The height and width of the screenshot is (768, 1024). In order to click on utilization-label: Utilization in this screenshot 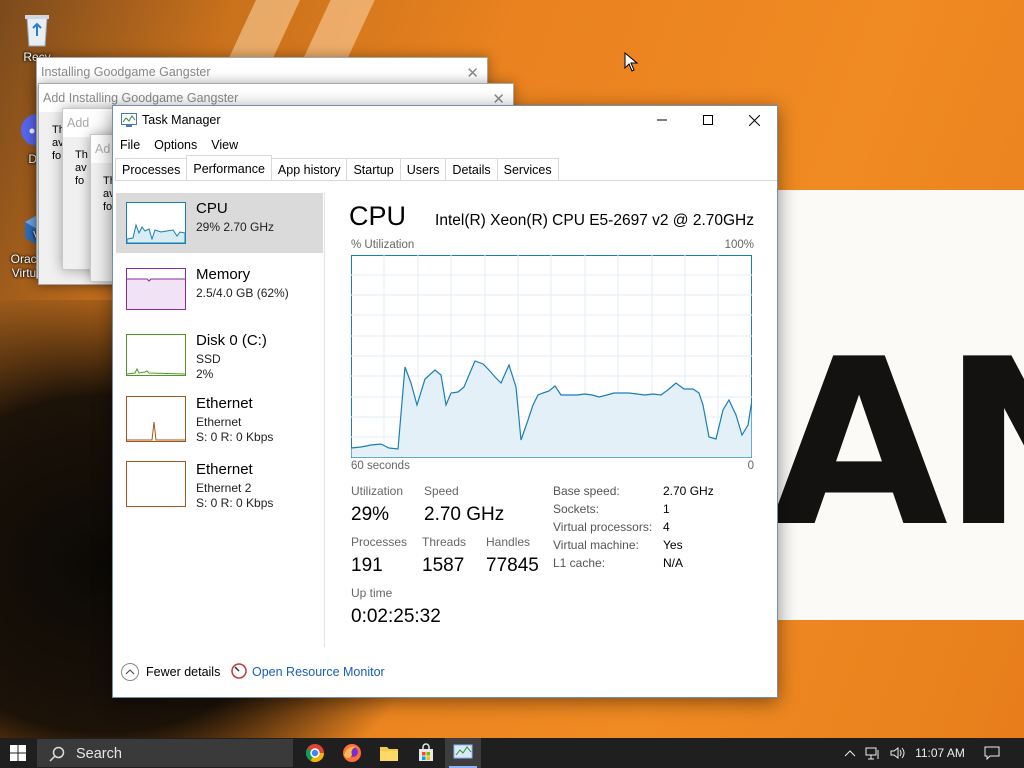, I will do `click(377, 491)`.